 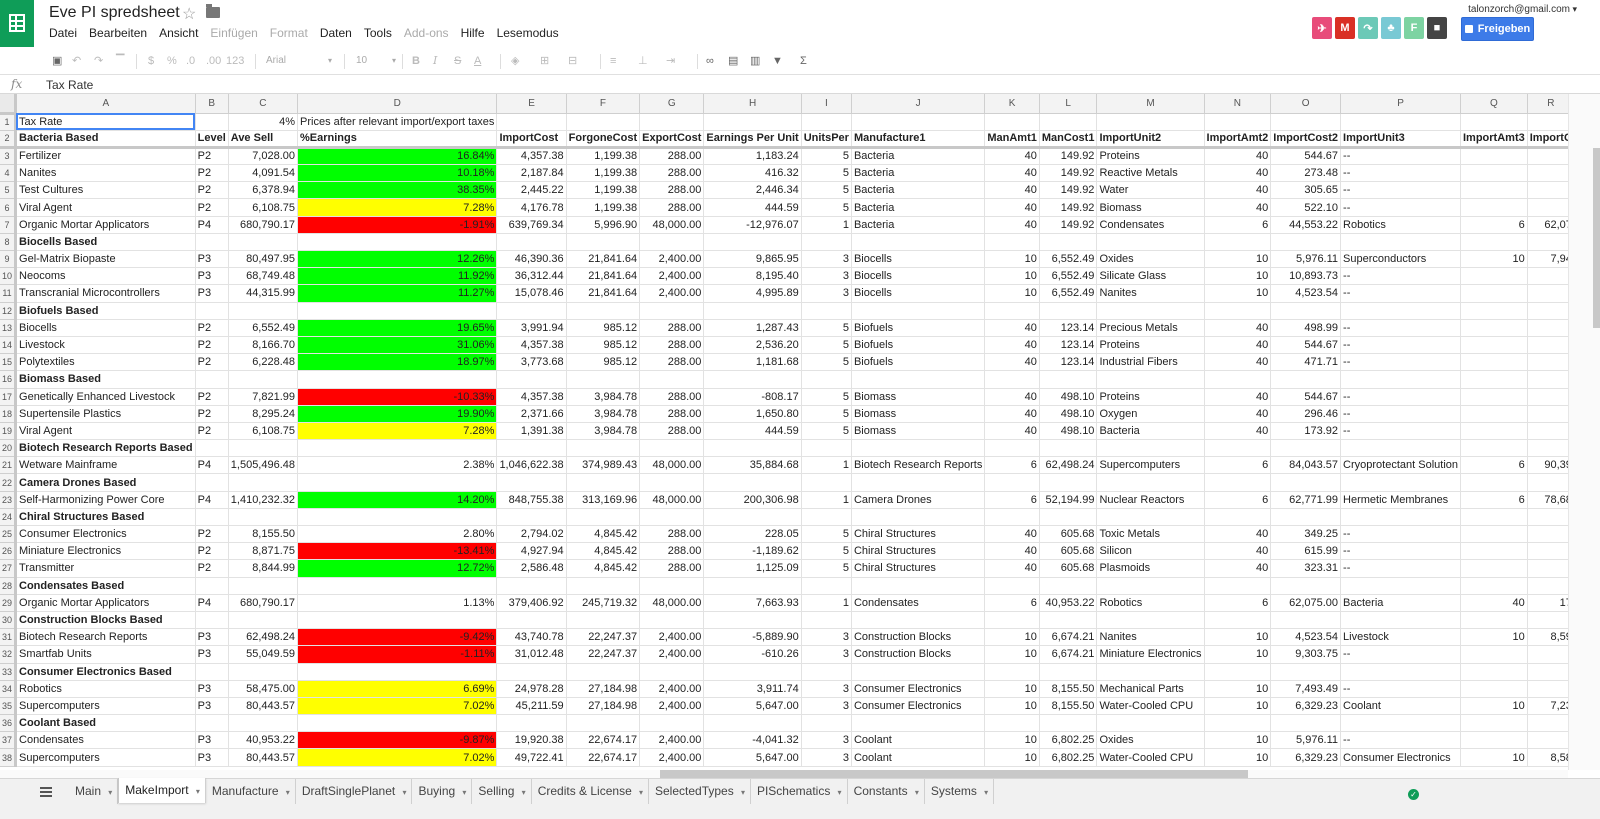 I want to click on cell: 498.99, so click(x=1306, y=328).